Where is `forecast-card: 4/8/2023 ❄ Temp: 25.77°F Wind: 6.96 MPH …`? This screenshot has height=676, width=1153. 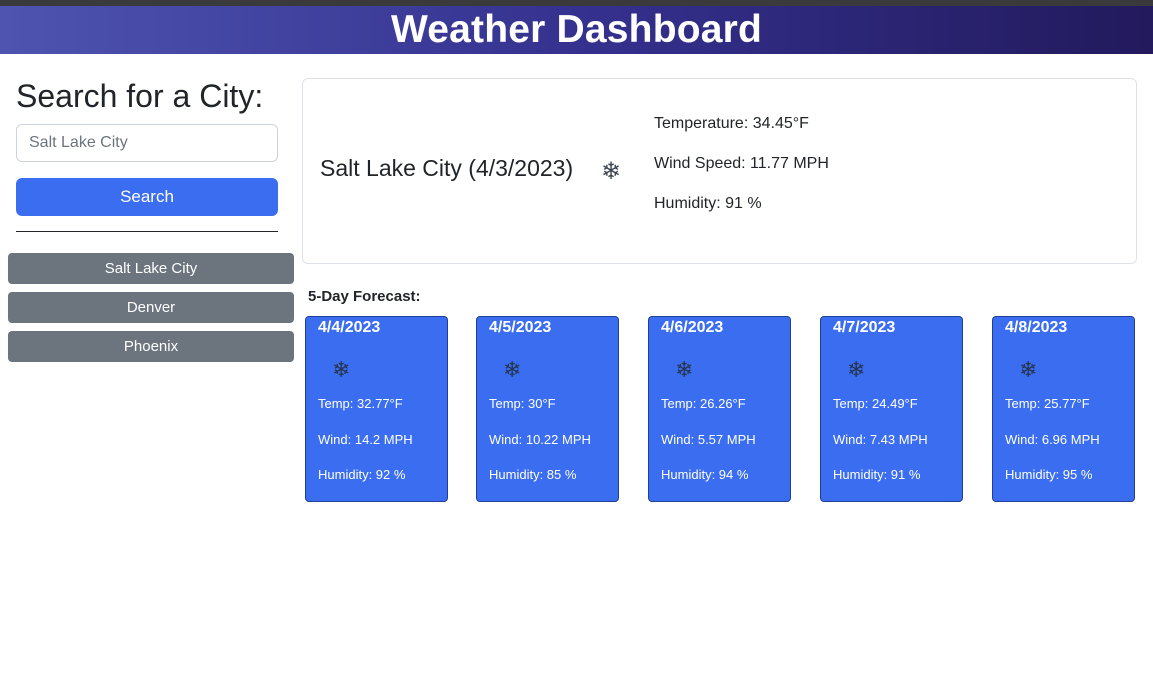
forecast-card: 4/8/2023 ❄ Temp: 25.77°F Wind: 6.96 MPH … is located at coordinates (1063, 409).